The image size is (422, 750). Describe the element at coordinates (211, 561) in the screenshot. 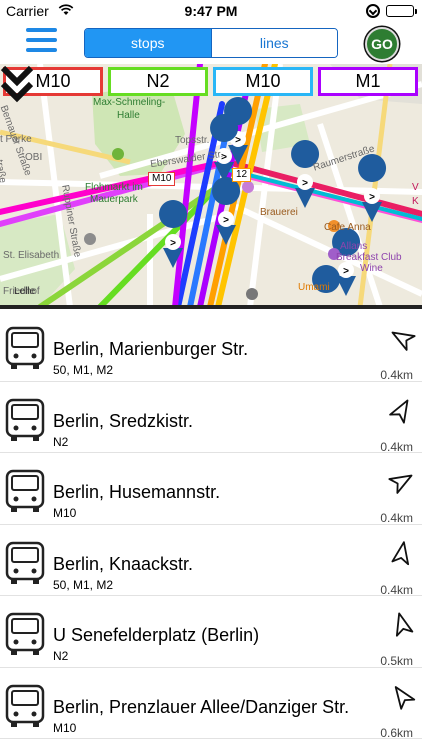

I see `list-item: Berlin, Knaackstr. 50, M1, M2 0.4km` at that location.